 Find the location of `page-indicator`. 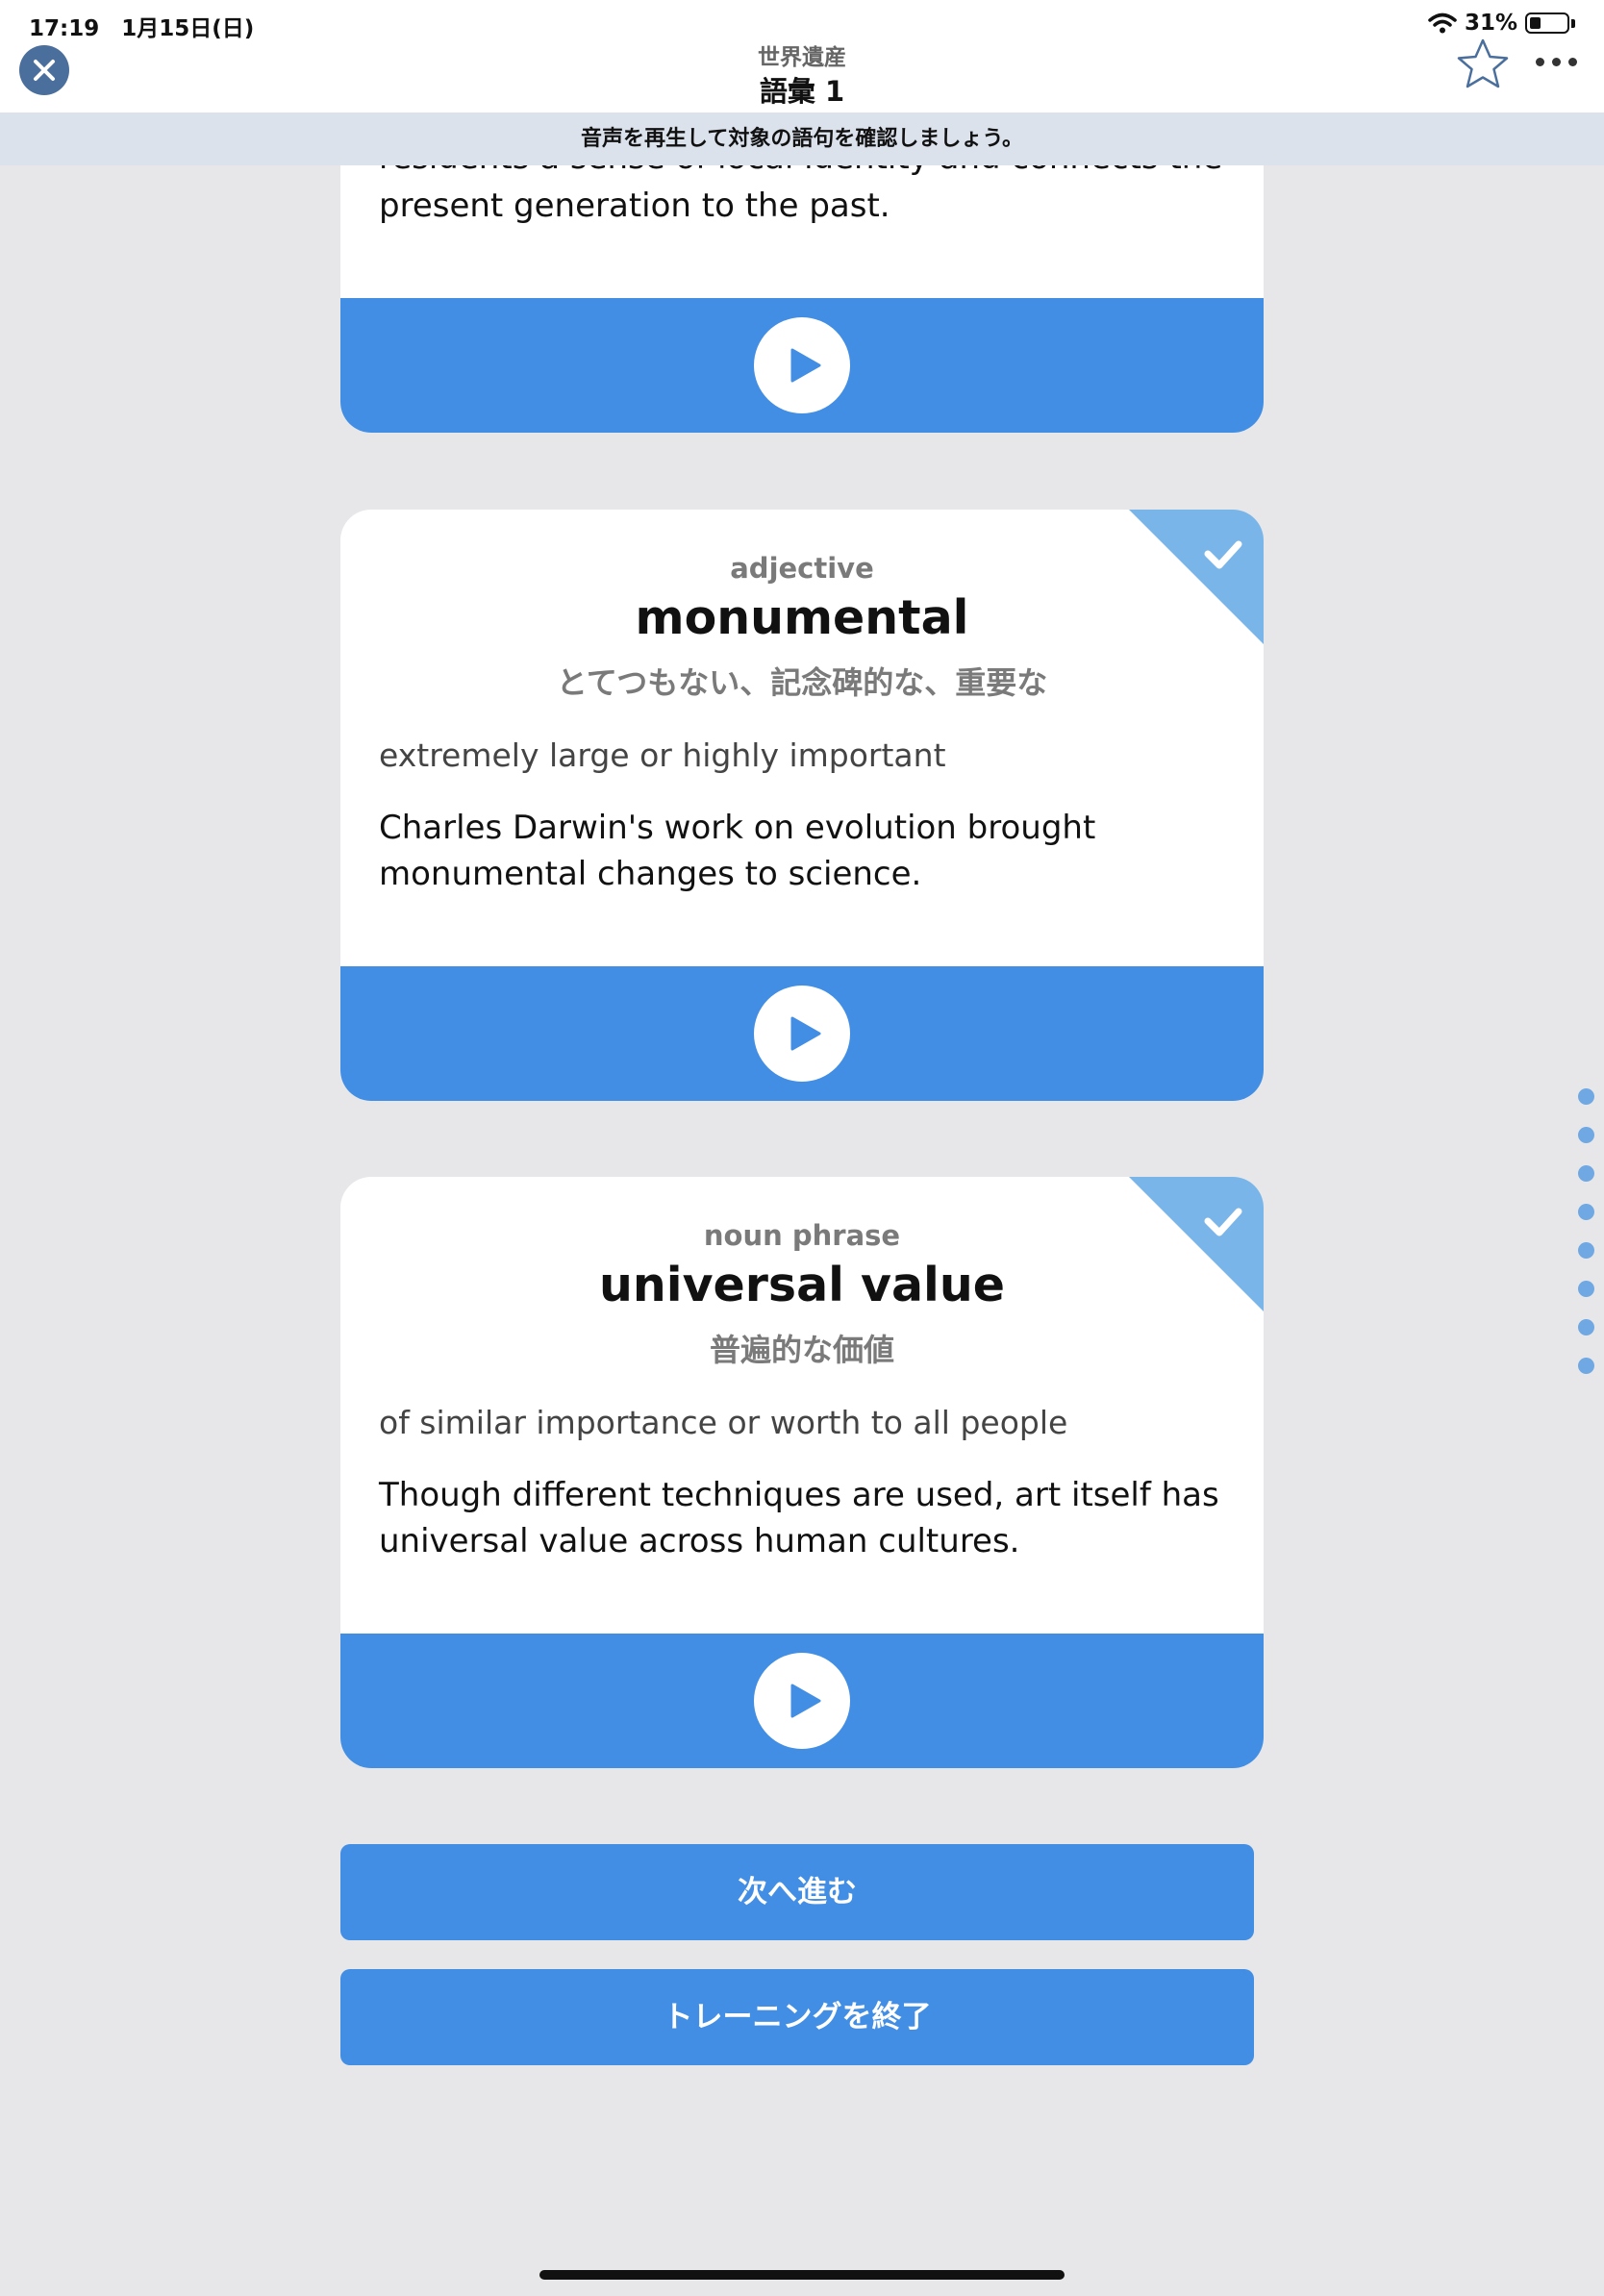

page-indicator is located at coordinates (1586, 1231).